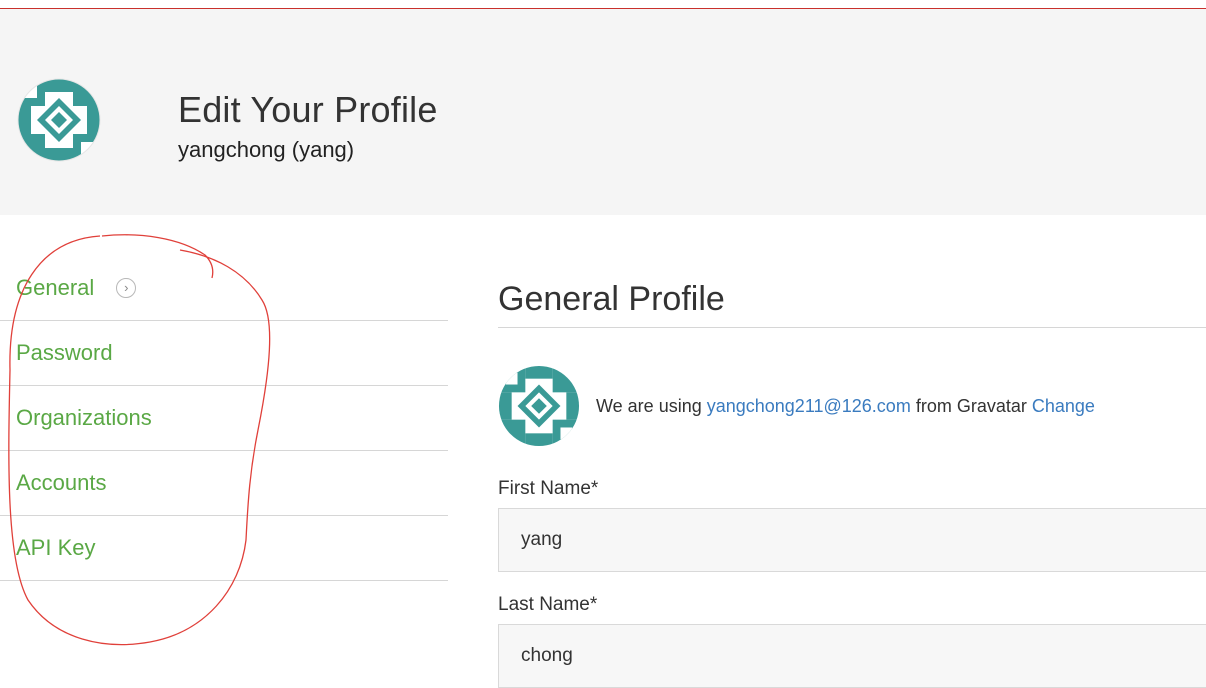  I want to click on sidebar-item-organizations: Organizations, so click(224, 418).